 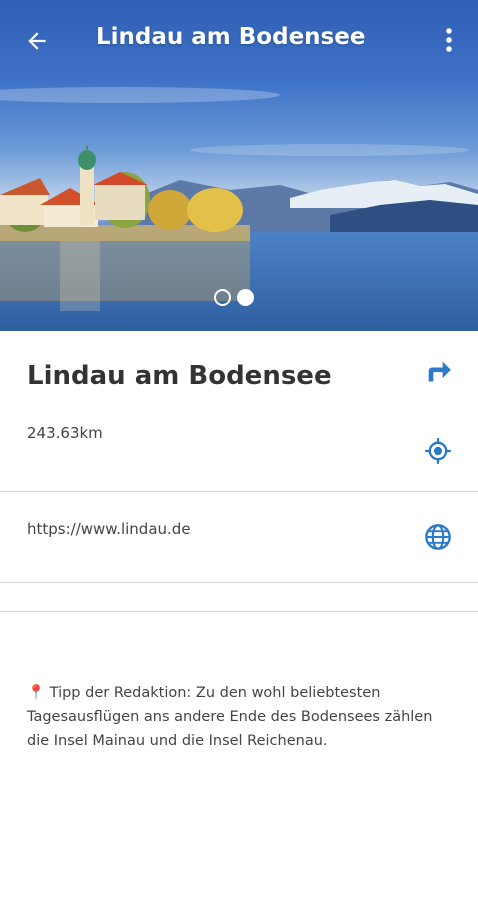 I want to click on directions-arrow-icon, so click(x=439, y=371).